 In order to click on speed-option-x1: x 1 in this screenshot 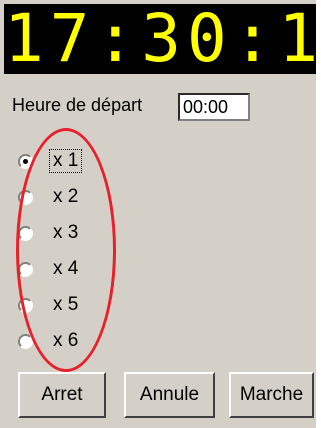, I will do `click(50, 161)`.